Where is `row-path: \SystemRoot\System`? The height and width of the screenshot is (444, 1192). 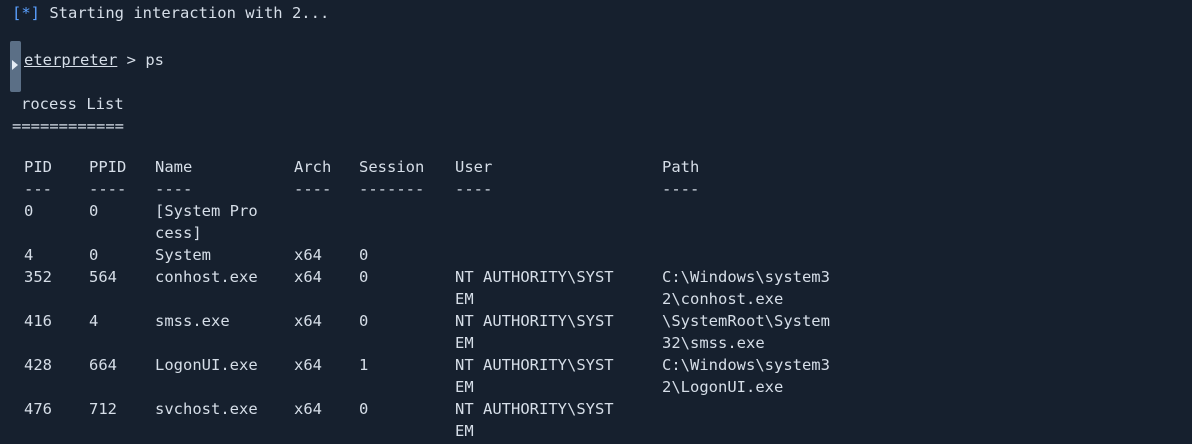 row-path: \SystemRoot\System is located at coordinates (746, 321).